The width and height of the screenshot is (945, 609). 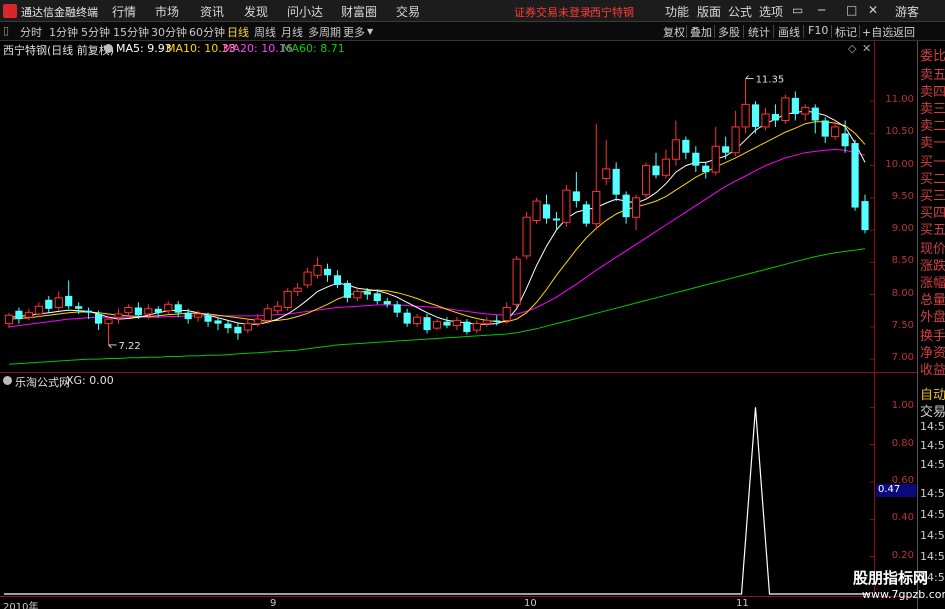 What do you see at coordinates (846, 32) in the screenshot?
I see `toolbar-mark: 标记` at bounding box center [846, 32].